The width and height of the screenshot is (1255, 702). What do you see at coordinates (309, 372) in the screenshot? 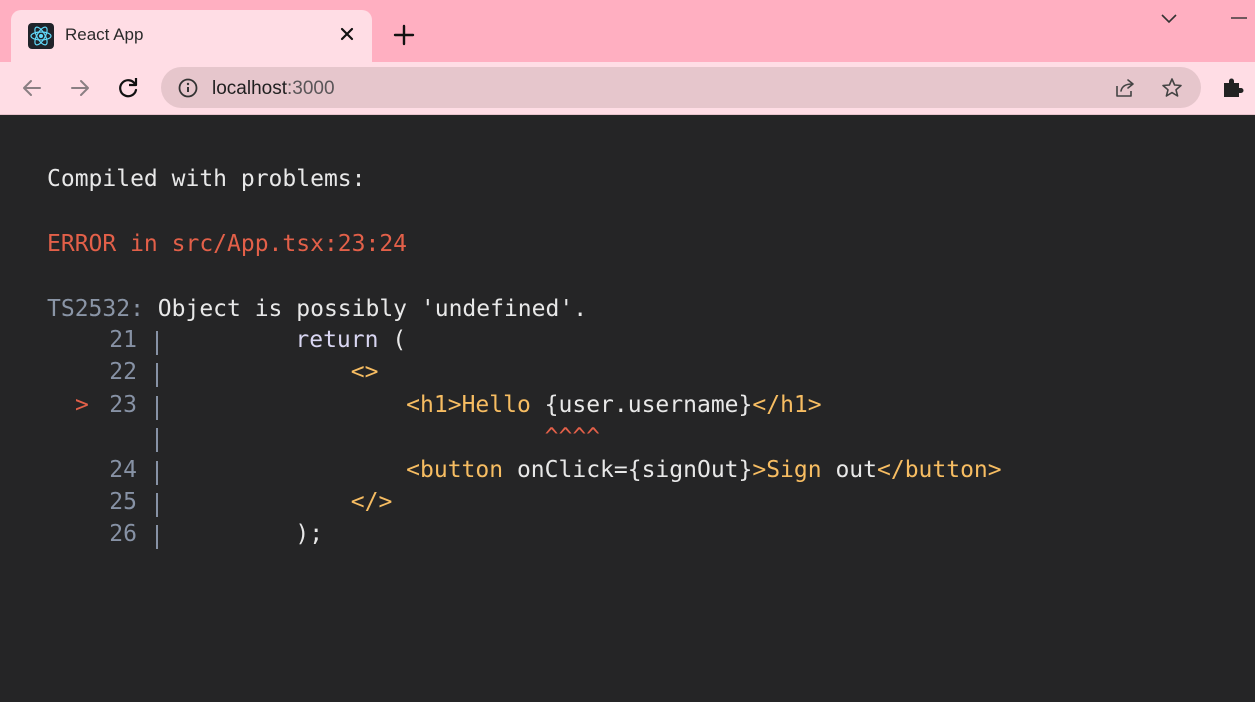
I see `code-text: <>` at bounding box center [309, 372].